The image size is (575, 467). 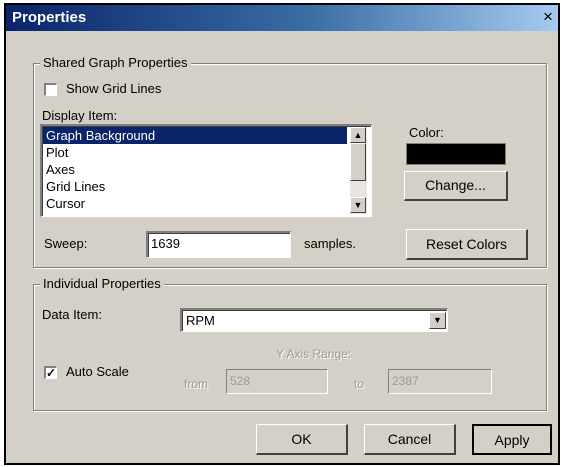 I want to click on shared-graph-properties-label: Shared Graph Properties, so click(x=115, y=62).